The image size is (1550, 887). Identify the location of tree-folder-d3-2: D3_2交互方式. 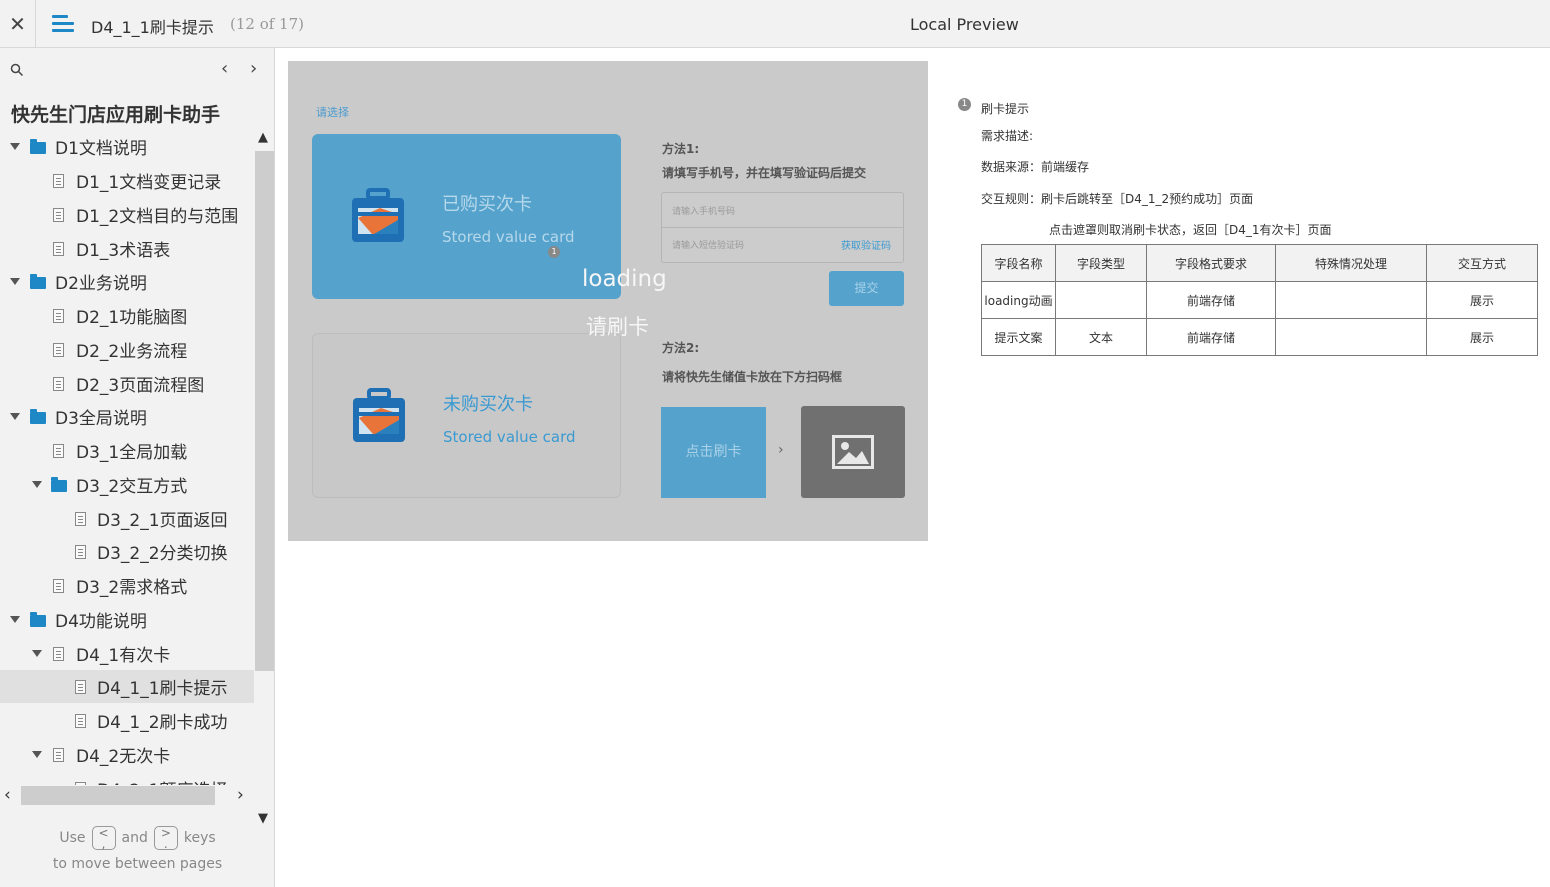
(127, 484).